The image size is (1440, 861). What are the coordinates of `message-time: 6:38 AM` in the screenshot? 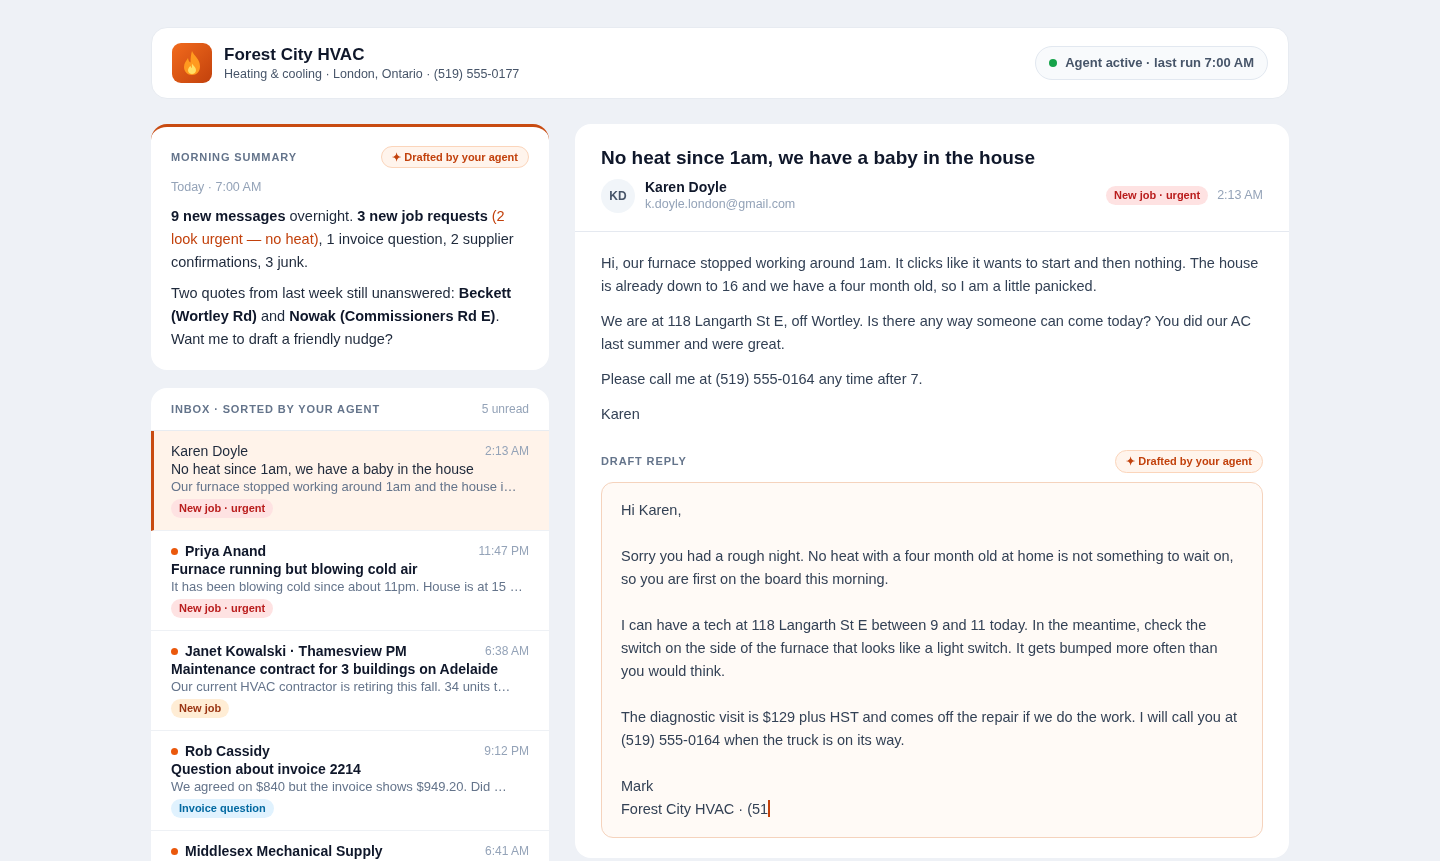 It's located at (506, 651).